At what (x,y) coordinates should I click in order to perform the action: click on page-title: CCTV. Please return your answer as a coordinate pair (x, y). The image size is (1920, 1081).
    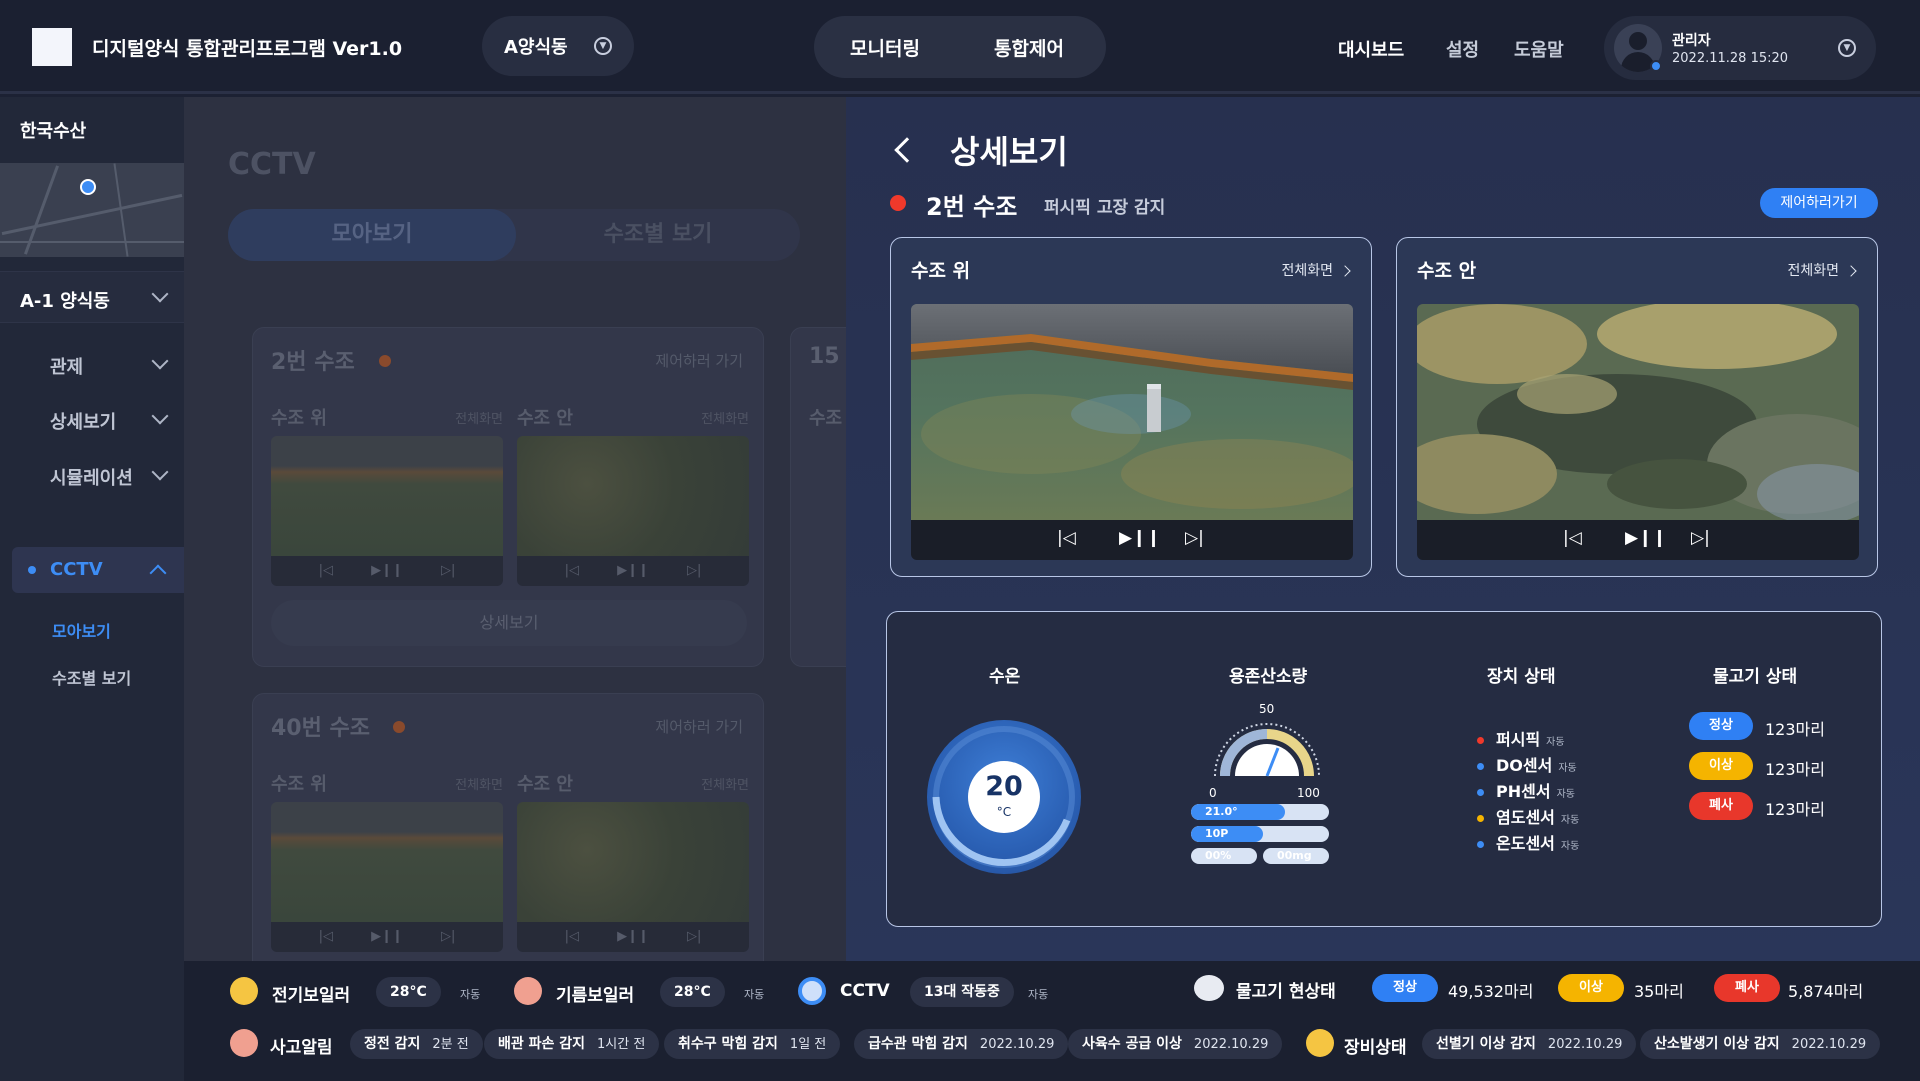
    Looking at the image, I should click on (272, 164).